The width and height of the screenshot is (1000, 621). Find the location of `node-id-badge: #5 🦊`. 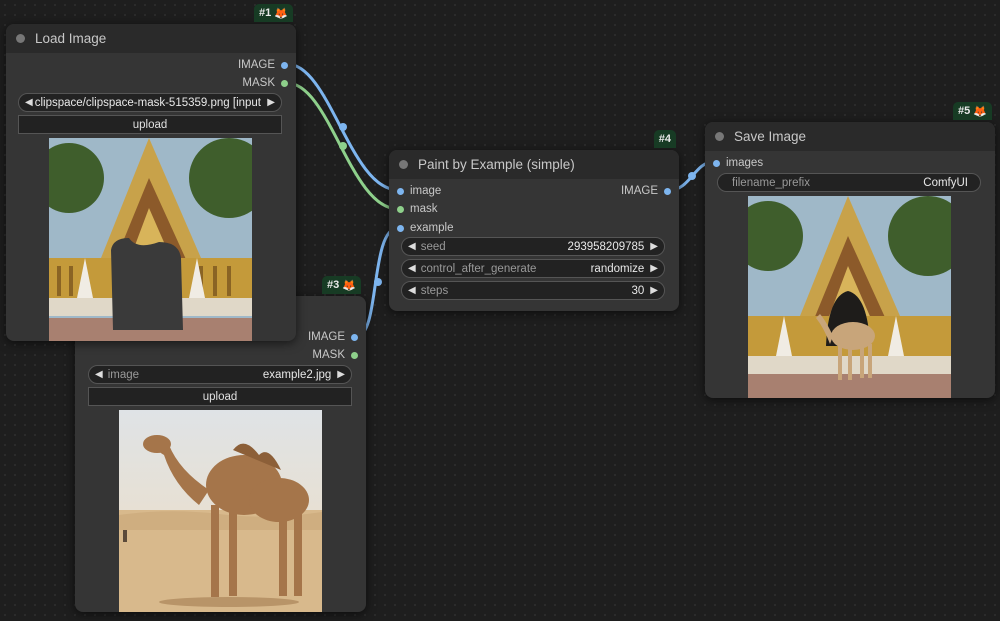

node-id-badge: #5 🦊 is located at coordinates (972, 111).